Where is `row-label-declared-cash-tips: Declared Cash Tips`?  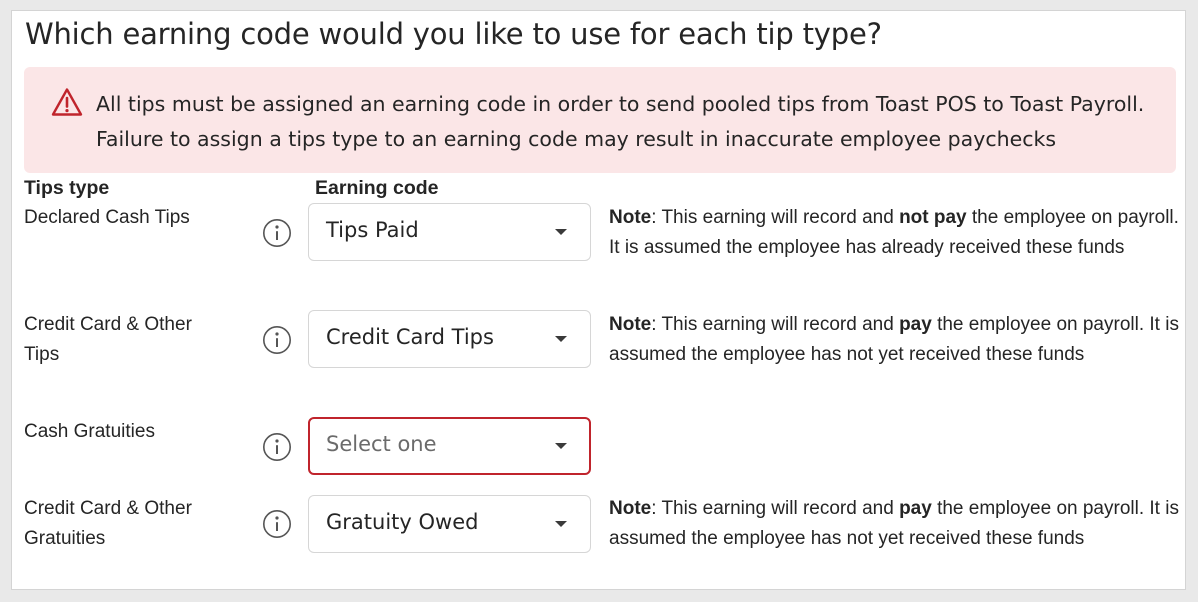 row-label-declared-cash-tips: Declared Cash Tips is located at coordinates (107, 217).